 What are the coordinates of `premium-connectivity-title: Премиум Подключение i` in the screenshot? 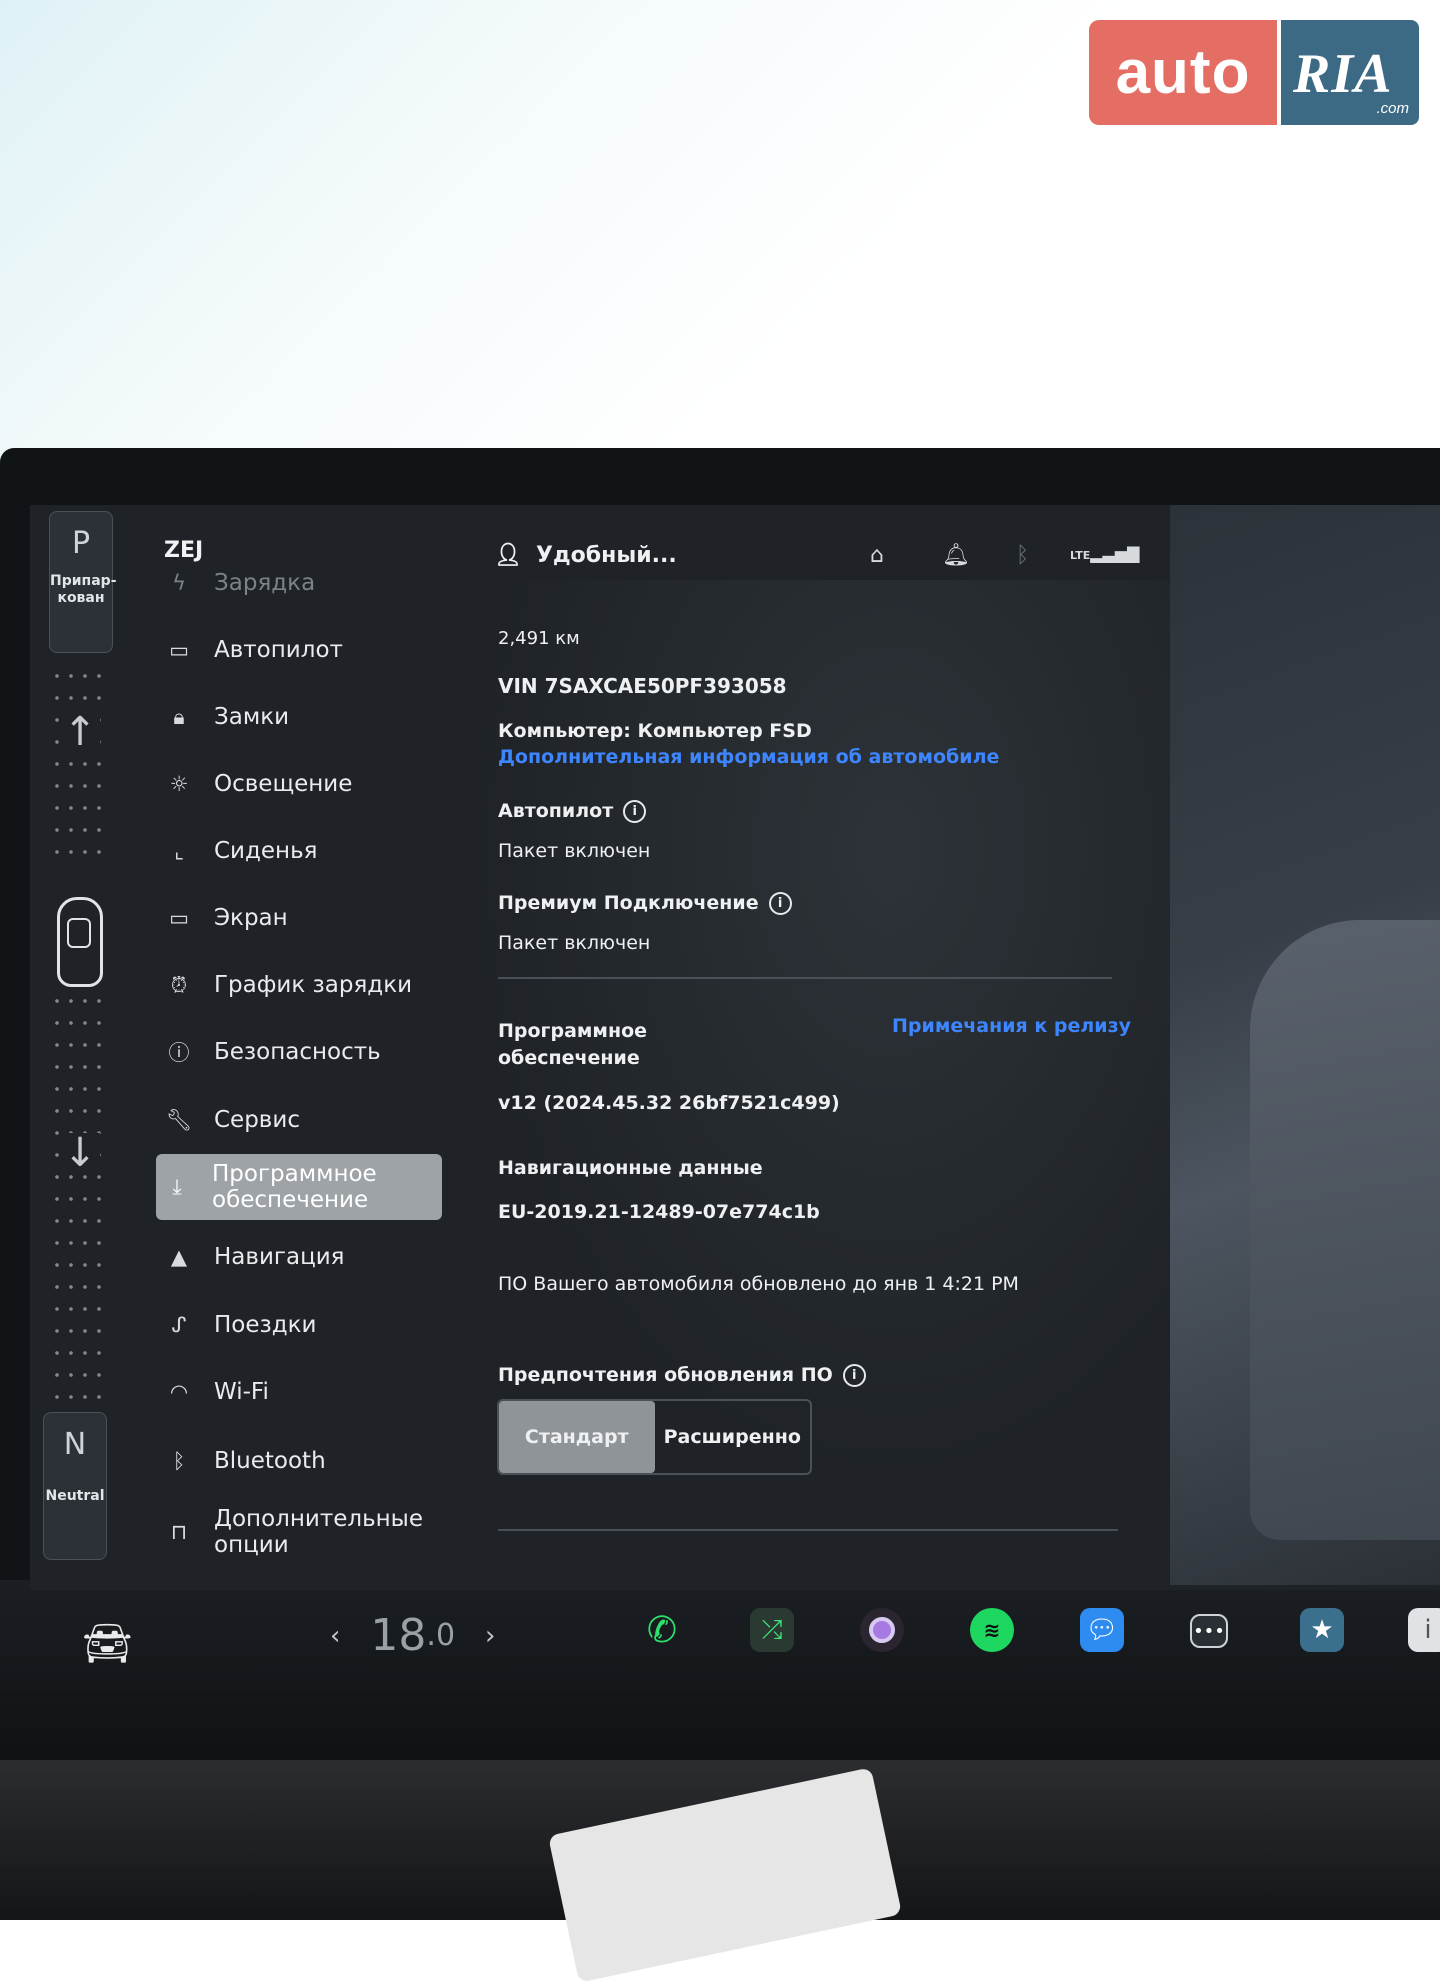 It's located at (645, 903).